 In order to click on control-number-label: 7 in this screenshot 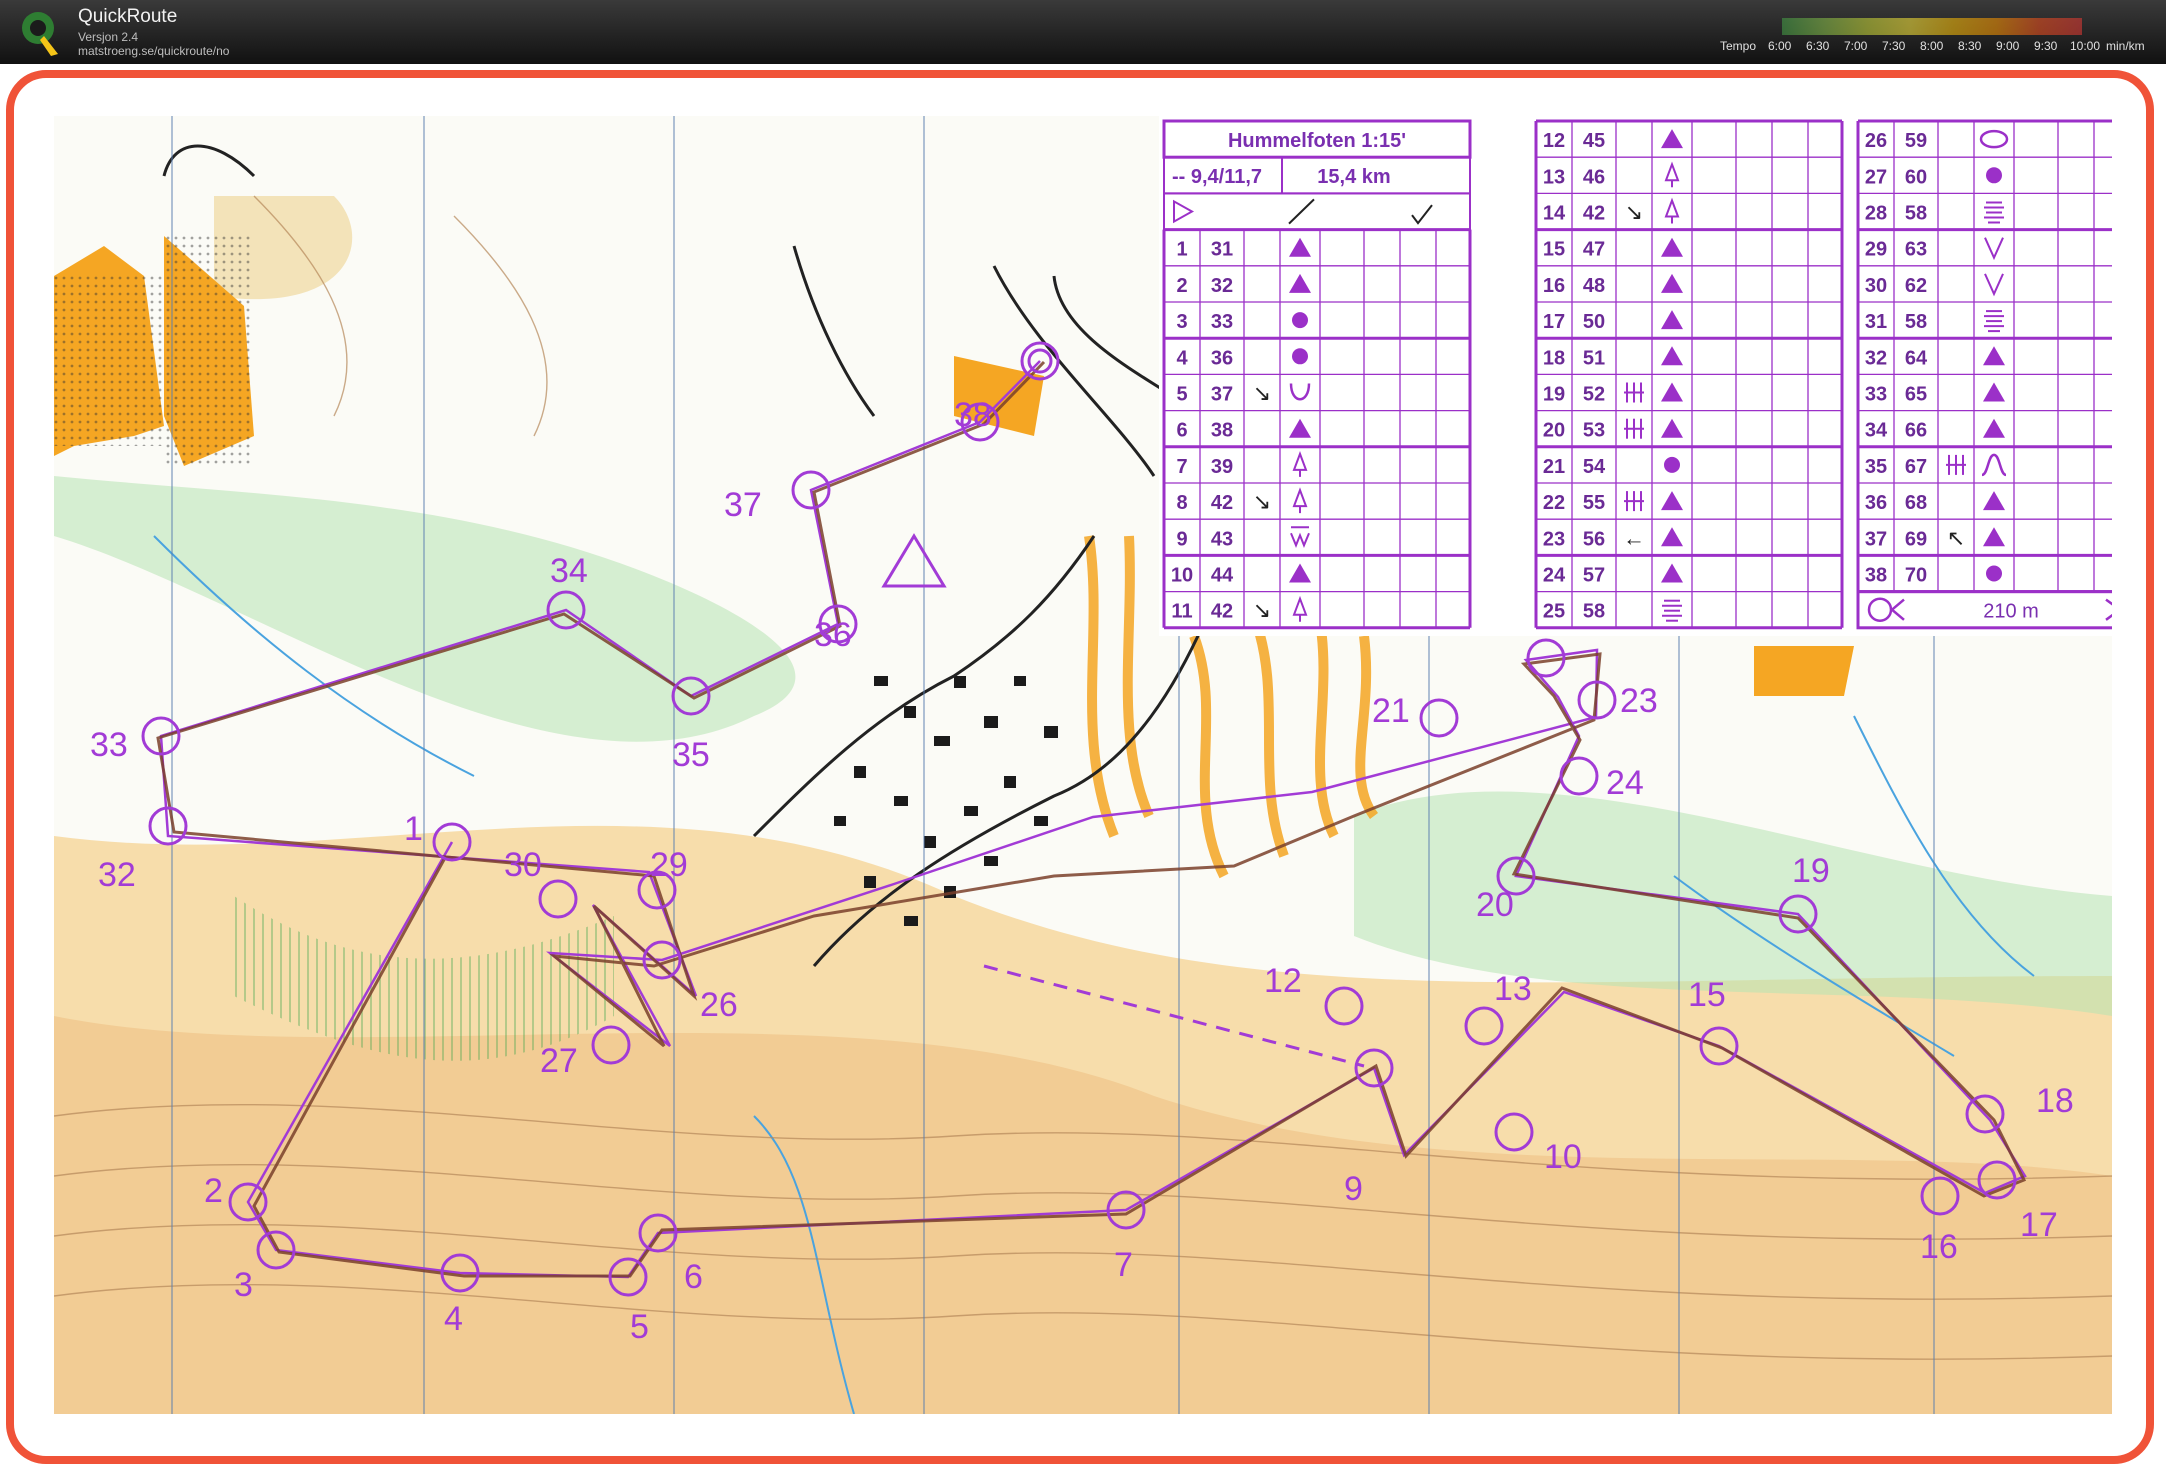, I will do `click(1123, 1265)`.